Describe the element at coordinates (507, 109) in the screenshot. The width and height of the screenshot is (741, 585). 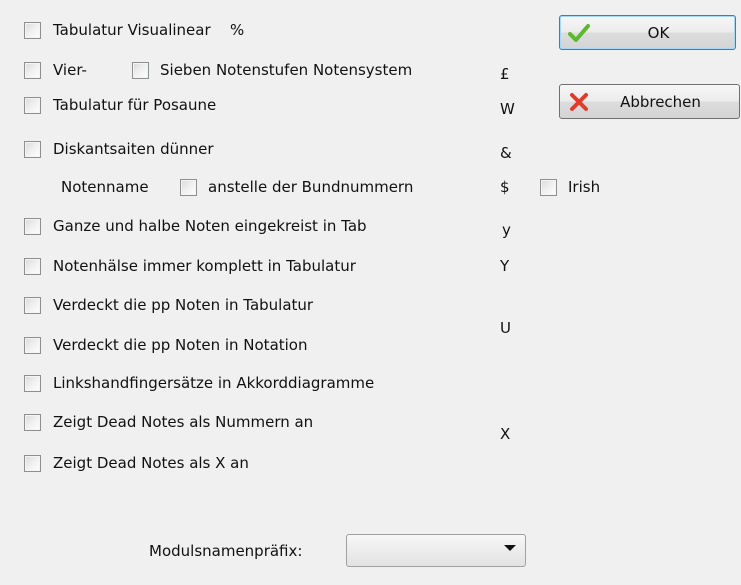
I see `shortcut-tabulatur-posaune: W` at that location.